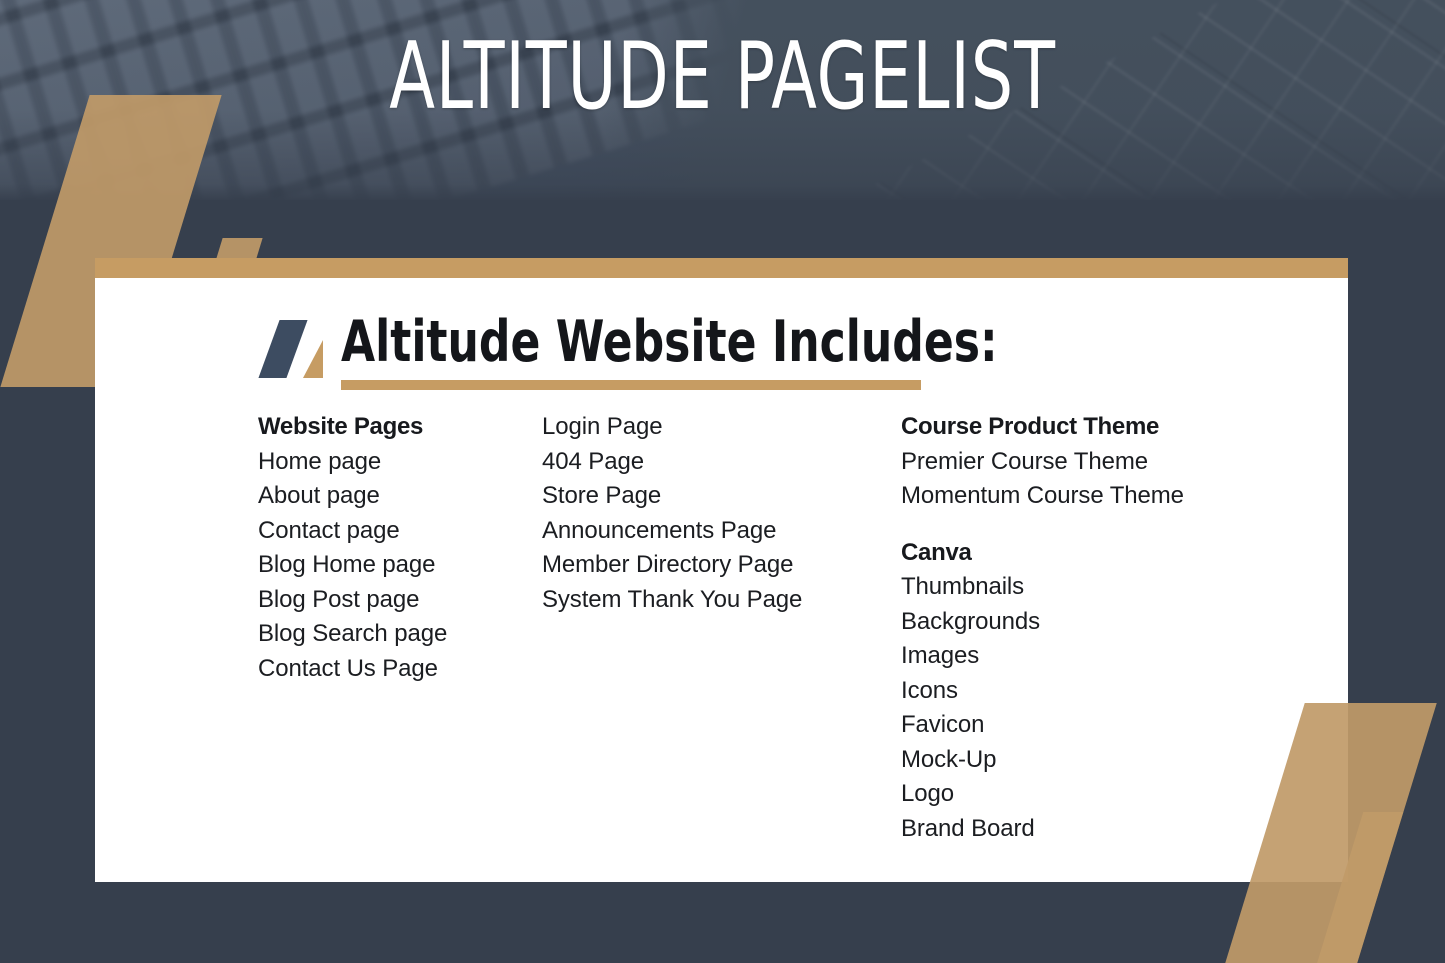 Image resolution: width=1445 pixels, height=963 pixels. What do you see at coordinates (970, 621) in the screenshot?
I see `list-item: Backgrounds` at bounding box center [970, 621].